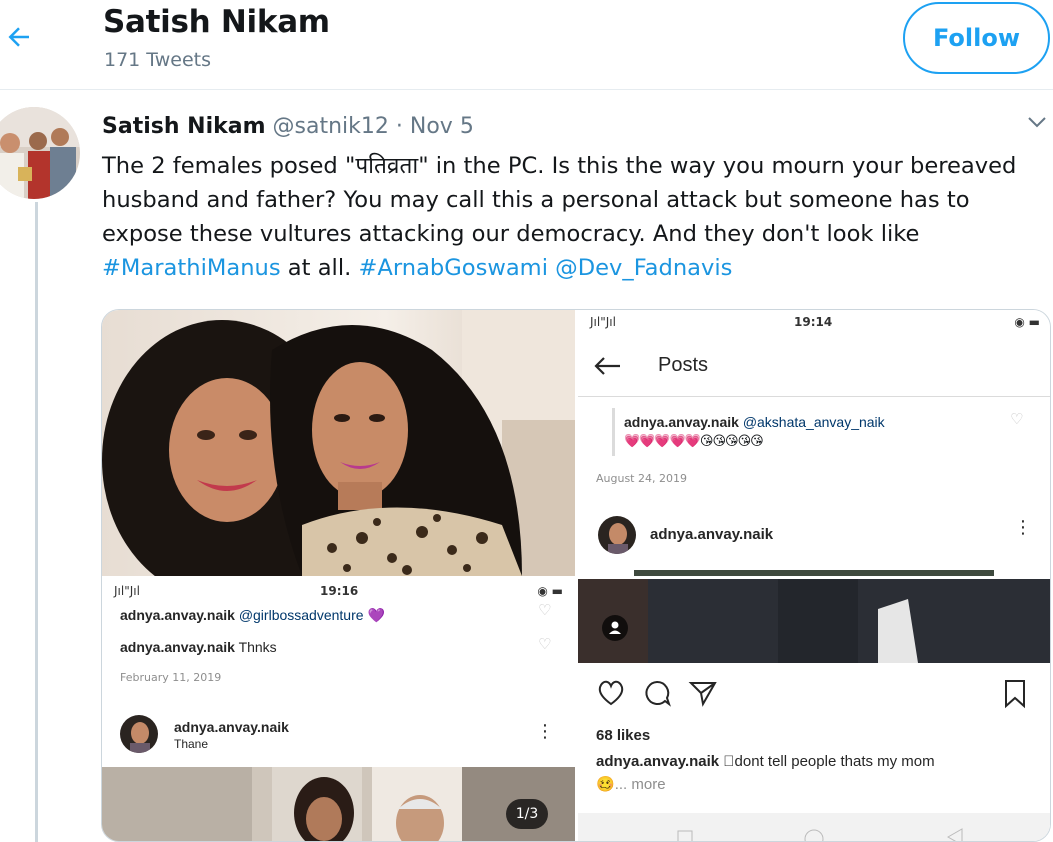 This screenshot has height=842, width=1053. Describe the element at coordinates (376, 615) in the screenshot. I see `comment-emoji: 💜` at that location.